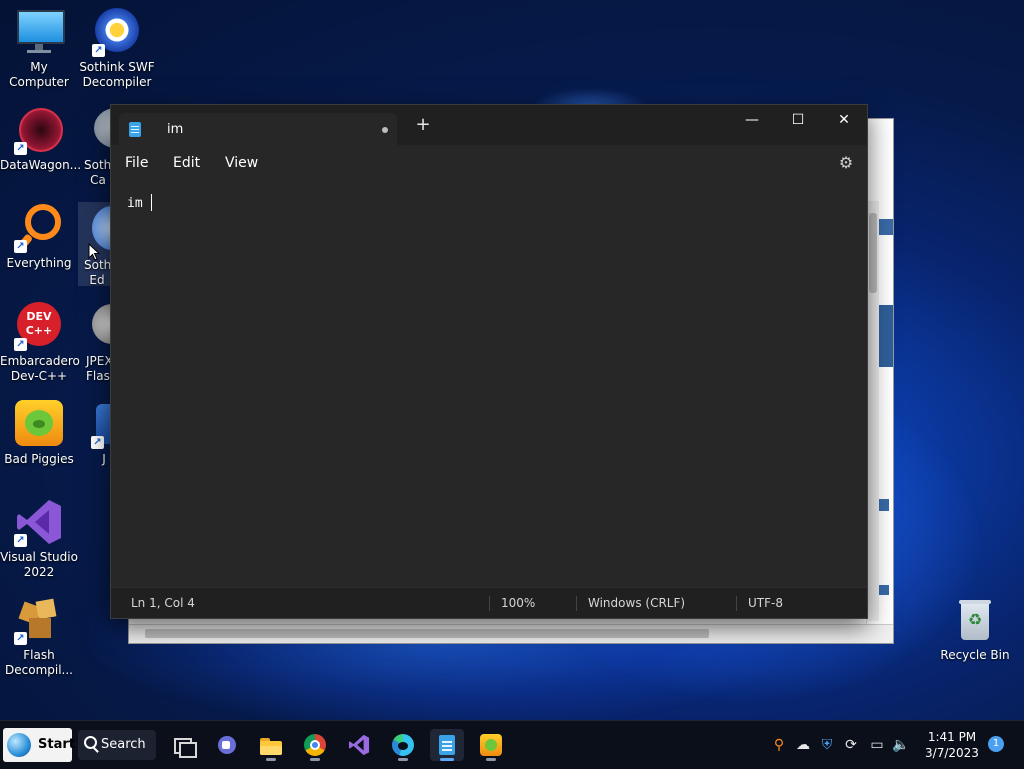  I want to click on taskbar-notepad, so click(447, 745).